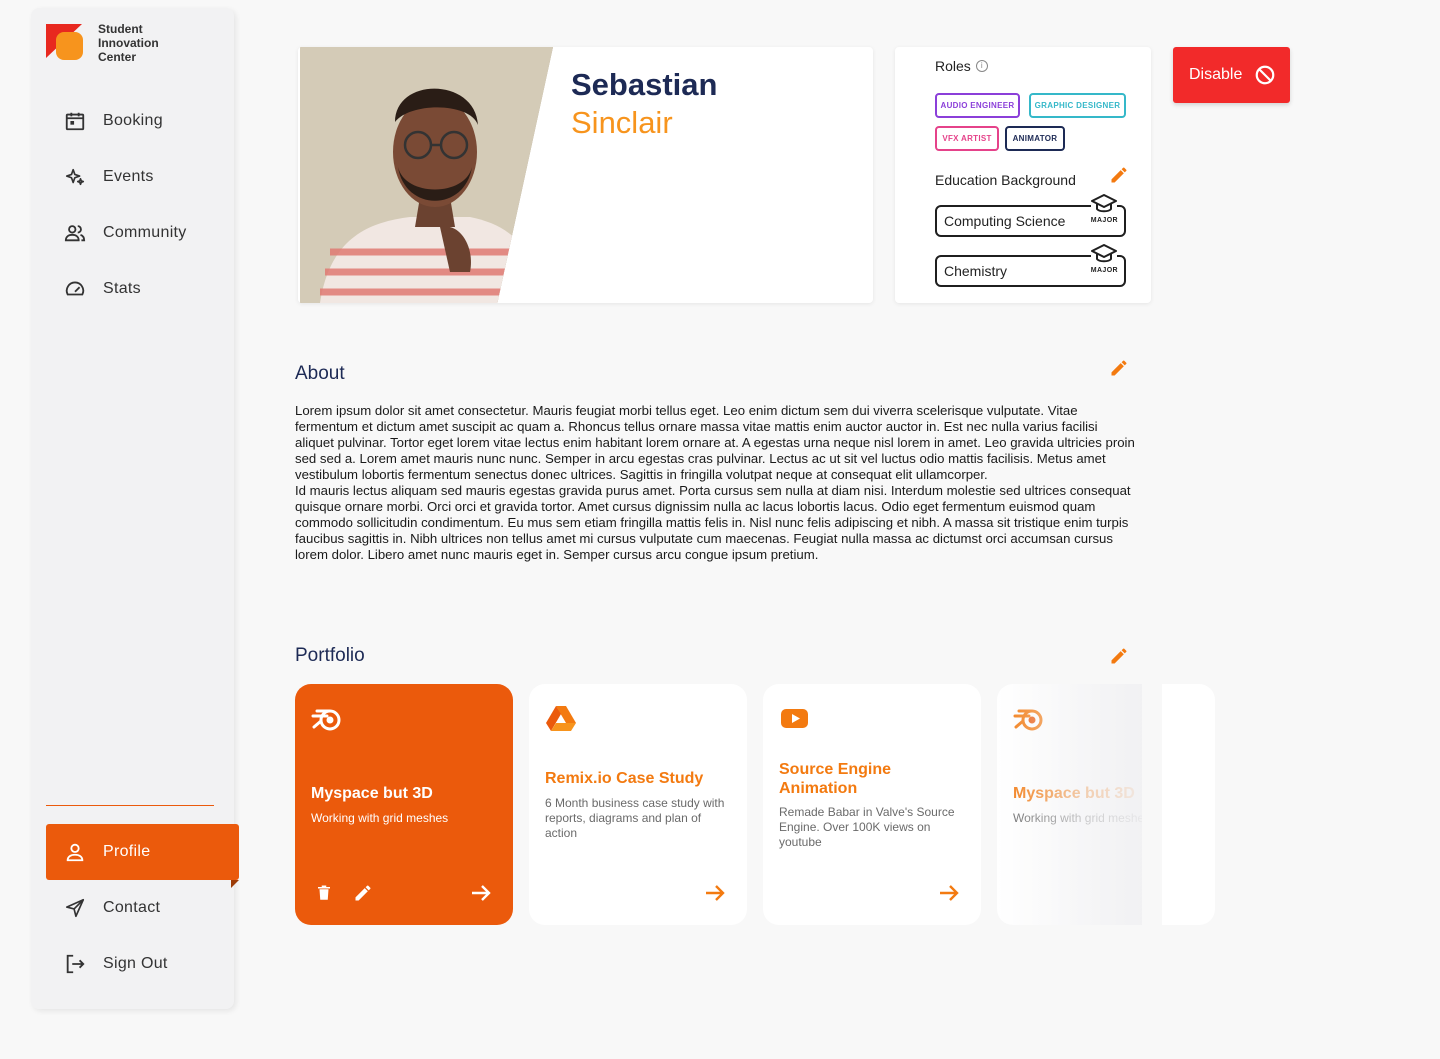 The width and height of the screenshot is (1440, 1059). What do you see at coordinates (1119, 368) in the screenshot?
I see `edit-about-icon` at bounding box center [1119, 368].